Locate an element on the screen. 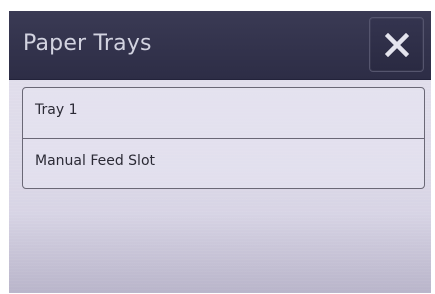  close-button is located at coordinates (396, 44).